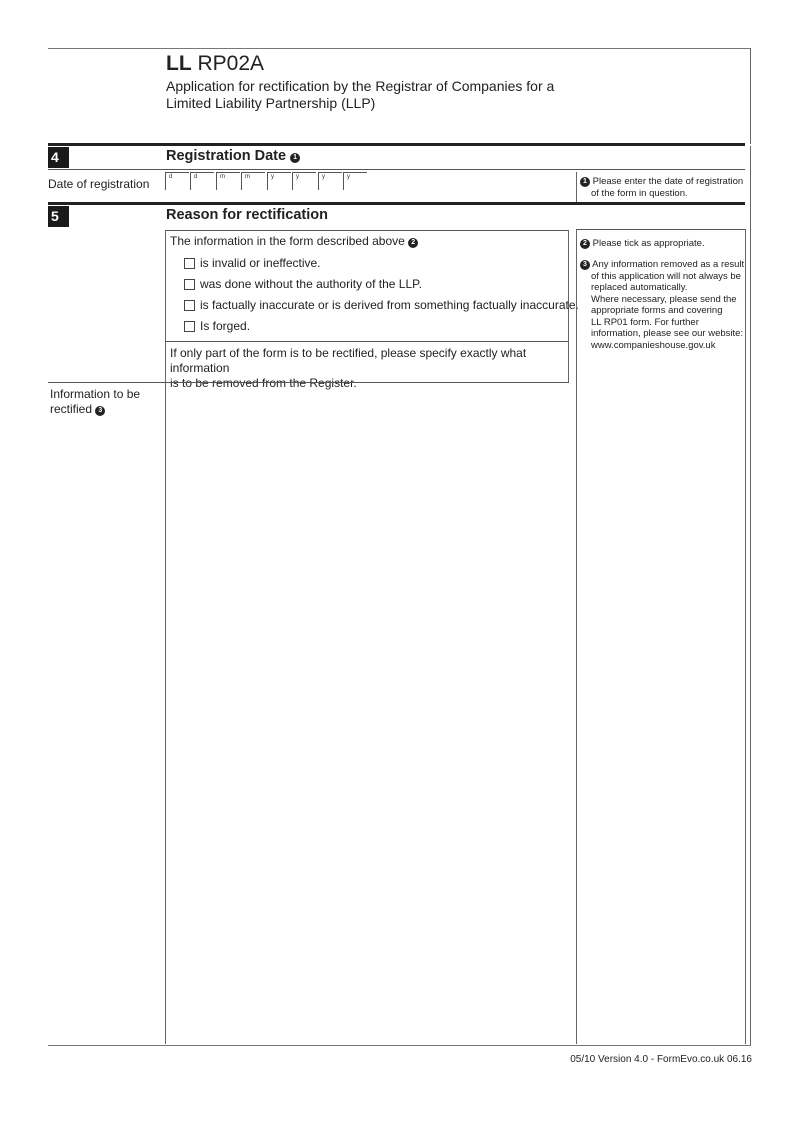  I want to click on top-rule, so click(399, 48).